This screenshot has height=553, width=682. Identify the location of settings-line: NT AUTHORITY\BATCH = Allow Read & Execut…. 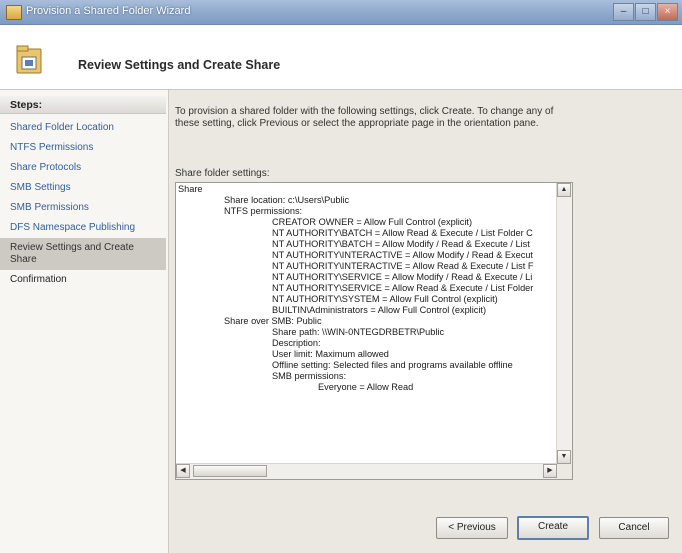
(402, 233).